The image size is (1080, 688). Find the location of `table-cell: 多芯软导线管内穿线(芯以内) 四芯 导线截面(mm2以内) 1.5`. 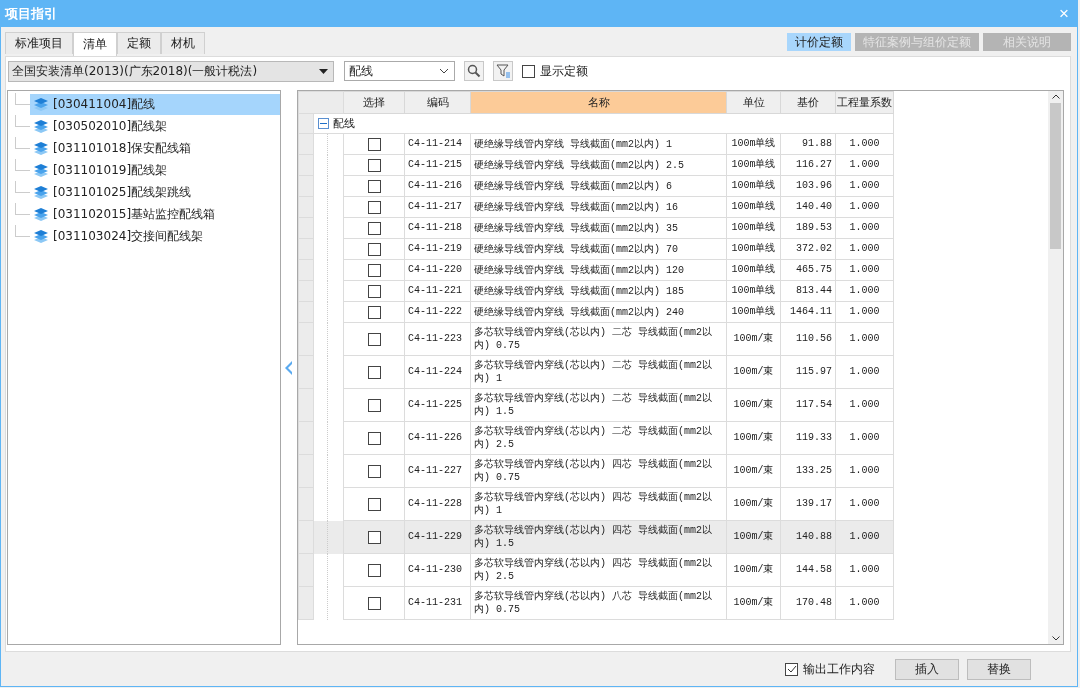

table-cell: 多芯软导线管内穿线(芯以内) 四芯 导线截面(mm2以内) 1.5 is located at coordinates (598, 537).